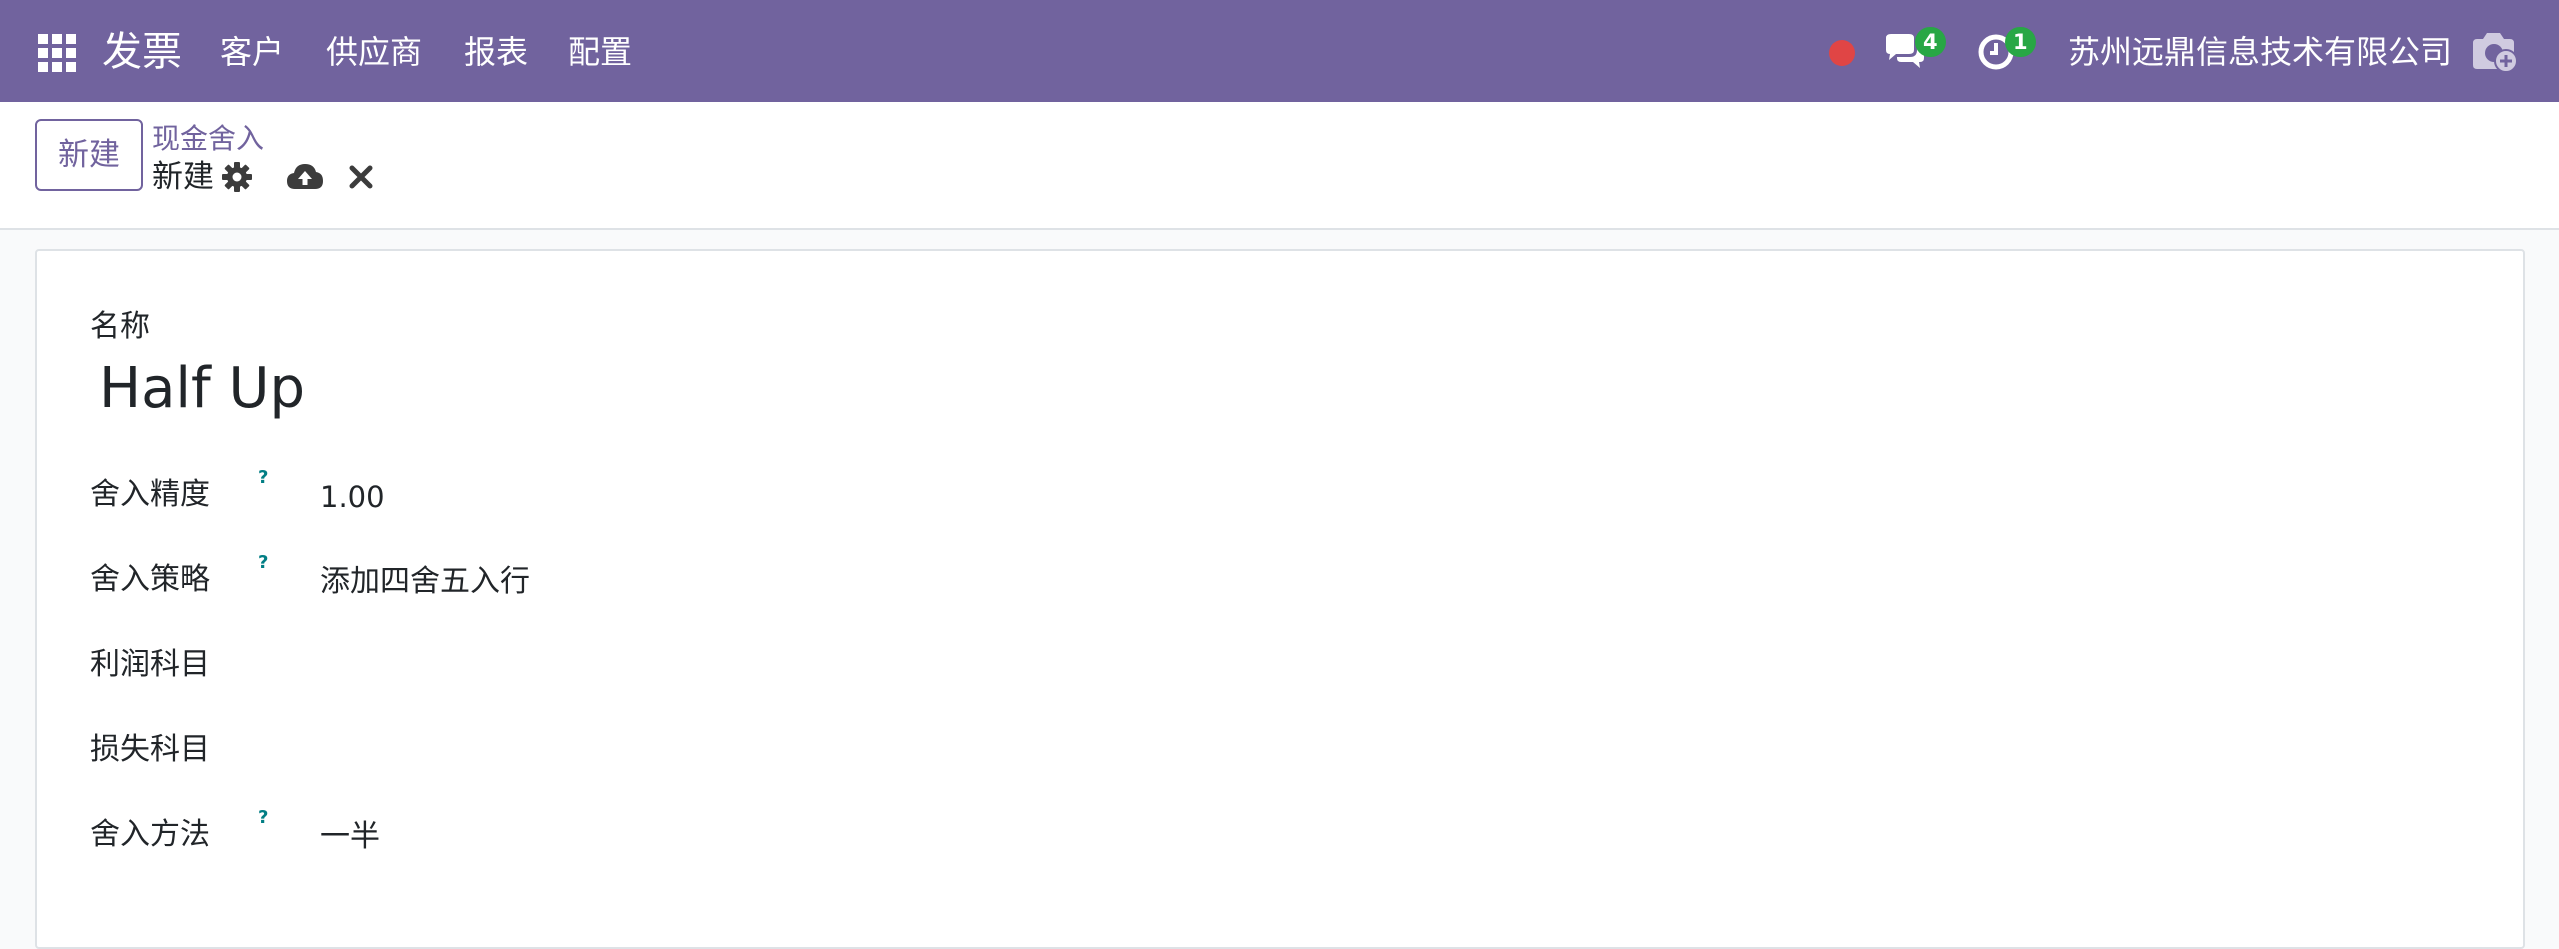 The image size is (2559, 949). Describe the element at coordinates (520, 582) in the screenshot. I see `rounding-strategy-select: 添加四舍五入行` at that location.